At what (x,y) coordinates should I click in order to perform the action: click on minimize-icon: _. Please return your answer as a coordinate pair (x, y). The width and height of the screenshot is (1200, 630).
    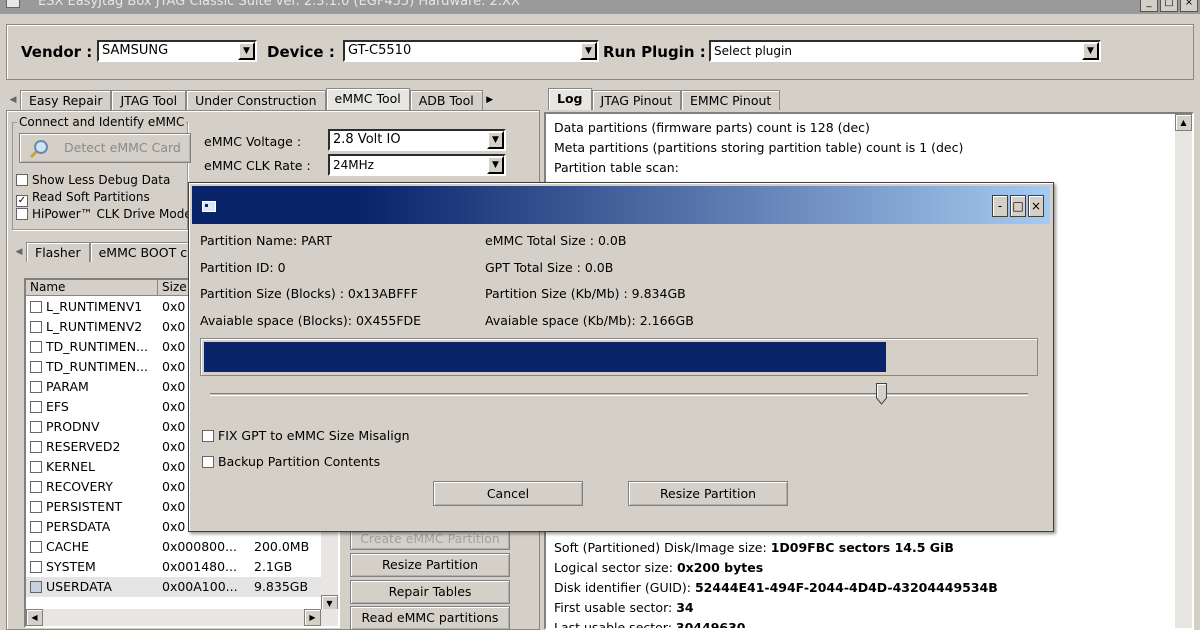
    Looking at the image, I should click on (1149, 6).